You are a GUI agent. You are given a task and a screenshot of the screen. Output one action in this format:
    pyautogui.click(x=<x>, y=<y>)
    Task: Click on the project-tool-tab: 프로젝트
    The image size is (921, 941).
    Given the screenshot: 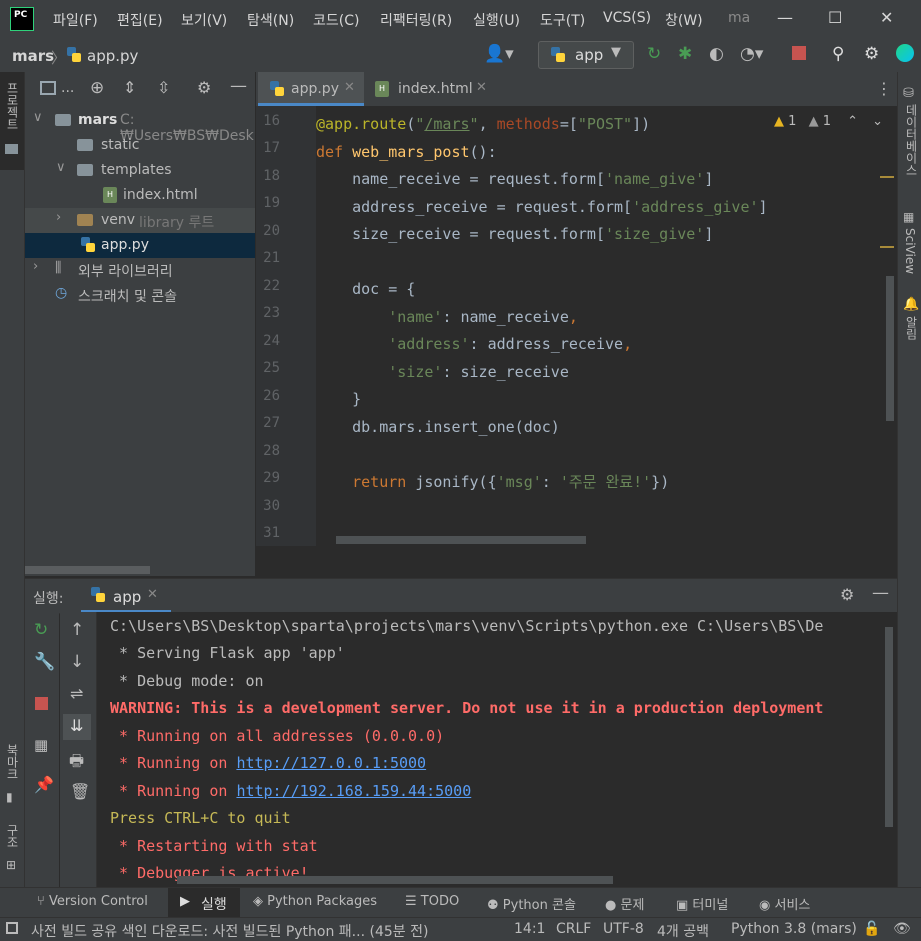 What is the action you would take?
    pyautogui.click(x=12, y=121)
    